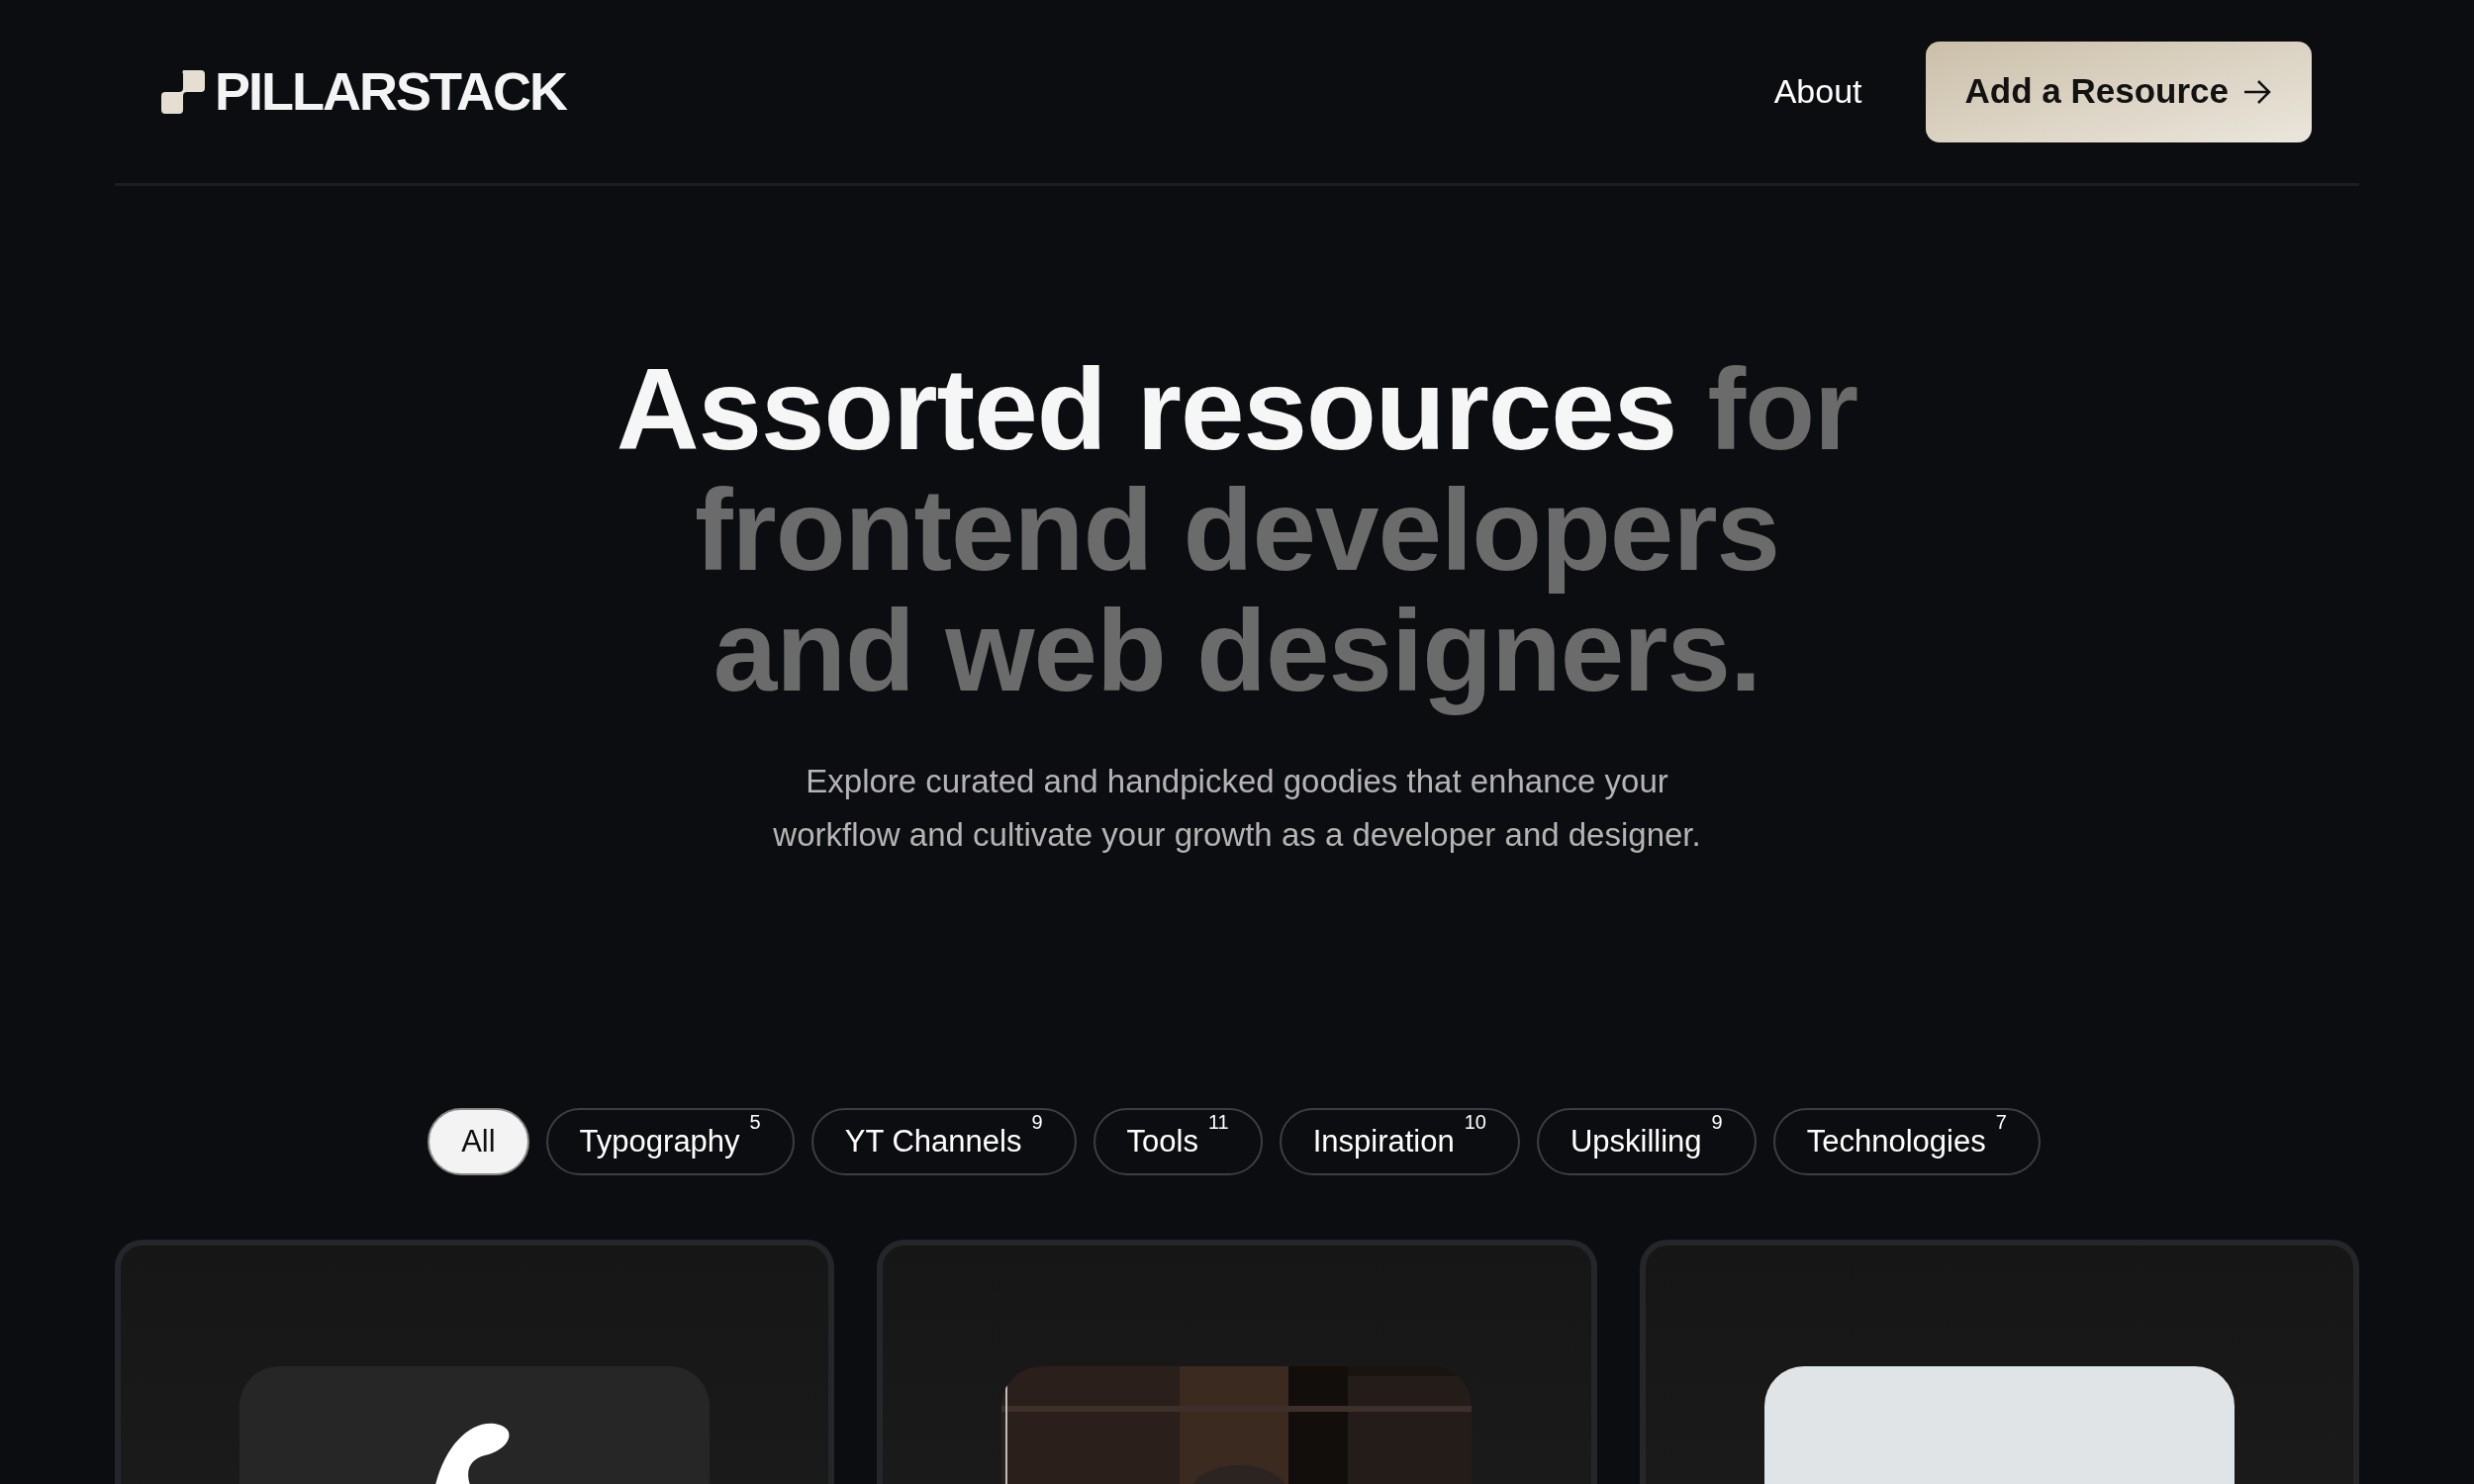 This screenshot has width=2474, height=1484. What do you see at coordinates (1817, 91) in the screenshot?
I see `nav-link: About` at bounding box center [1817, 91].